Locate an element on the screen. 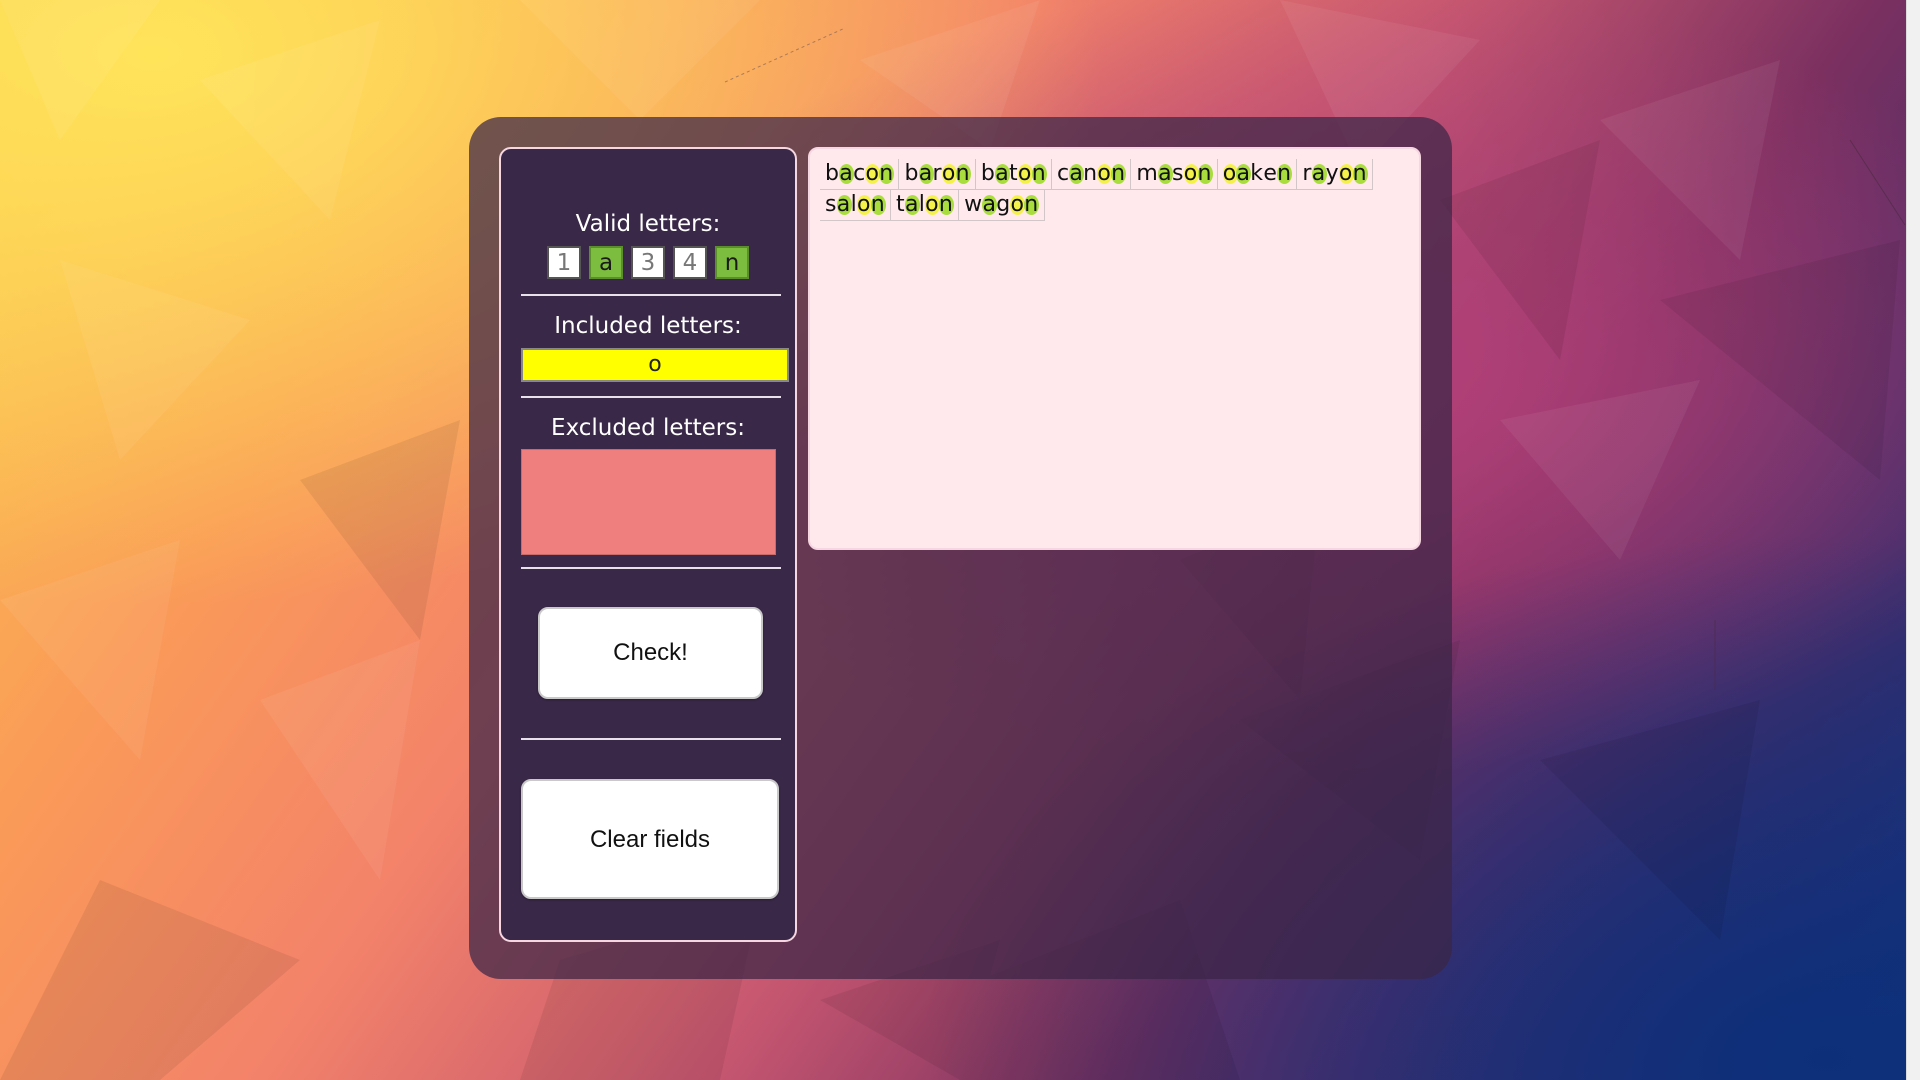  check-button: Check! is located at coordinates (650, 653).